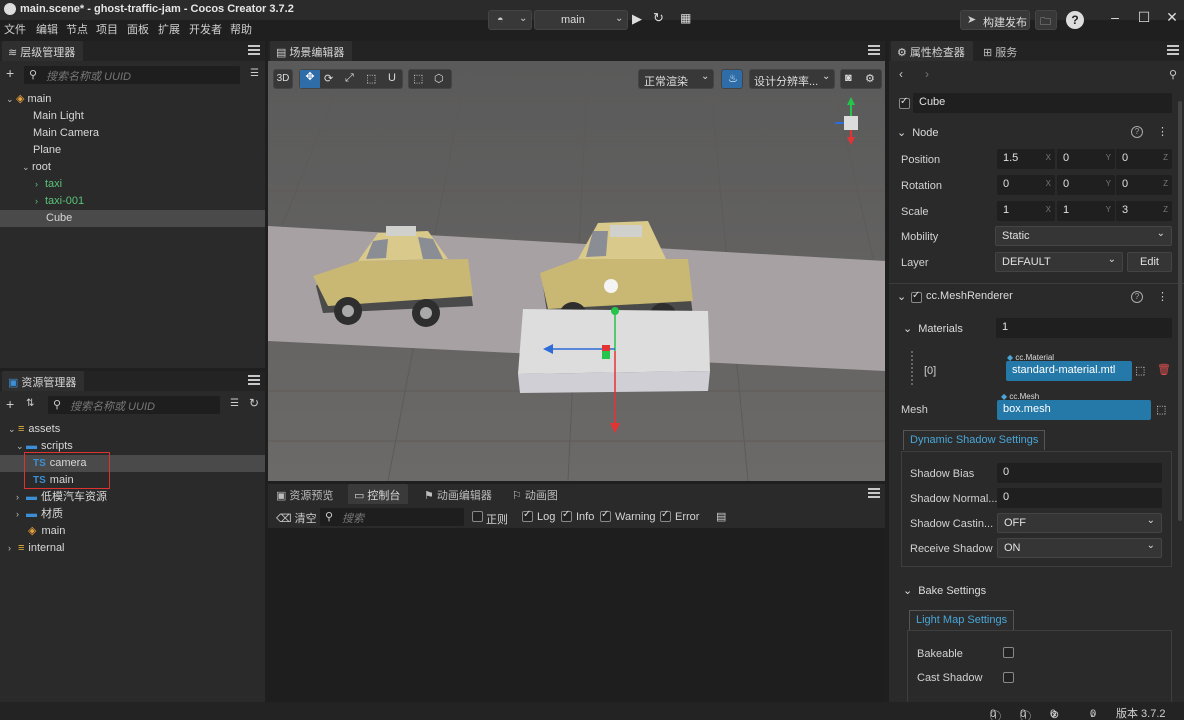 The height and width of the screenshot is (720, 1184). What do you see at coordinates (1059, 262) in the screenshot?
I see `layer-select: DEFAULT ⌄` at bounding box center [1059, 262].